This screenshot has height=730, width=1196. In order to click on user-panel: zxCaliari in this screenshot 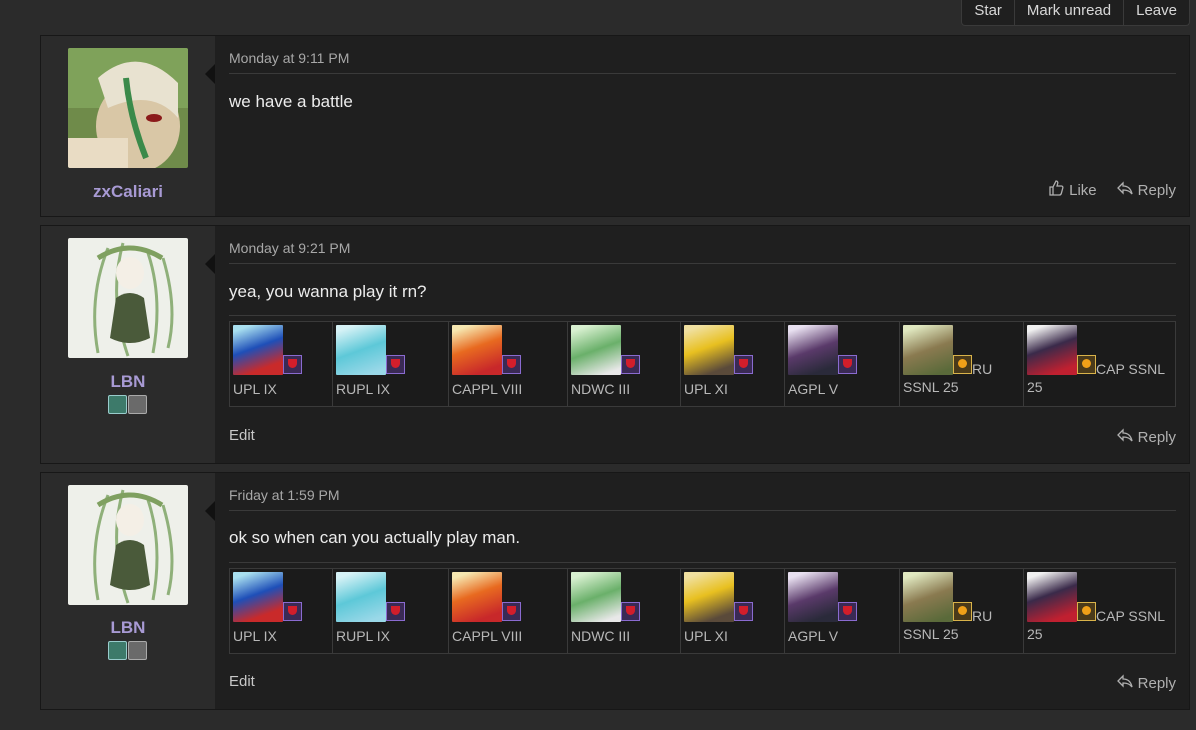, I will do `click(128, 126)`.